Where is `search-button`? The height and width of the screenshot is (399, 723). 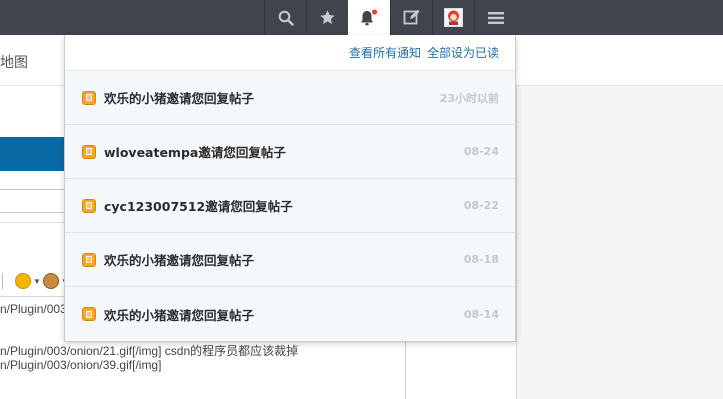 search-button is located at coordinates (285, 17).